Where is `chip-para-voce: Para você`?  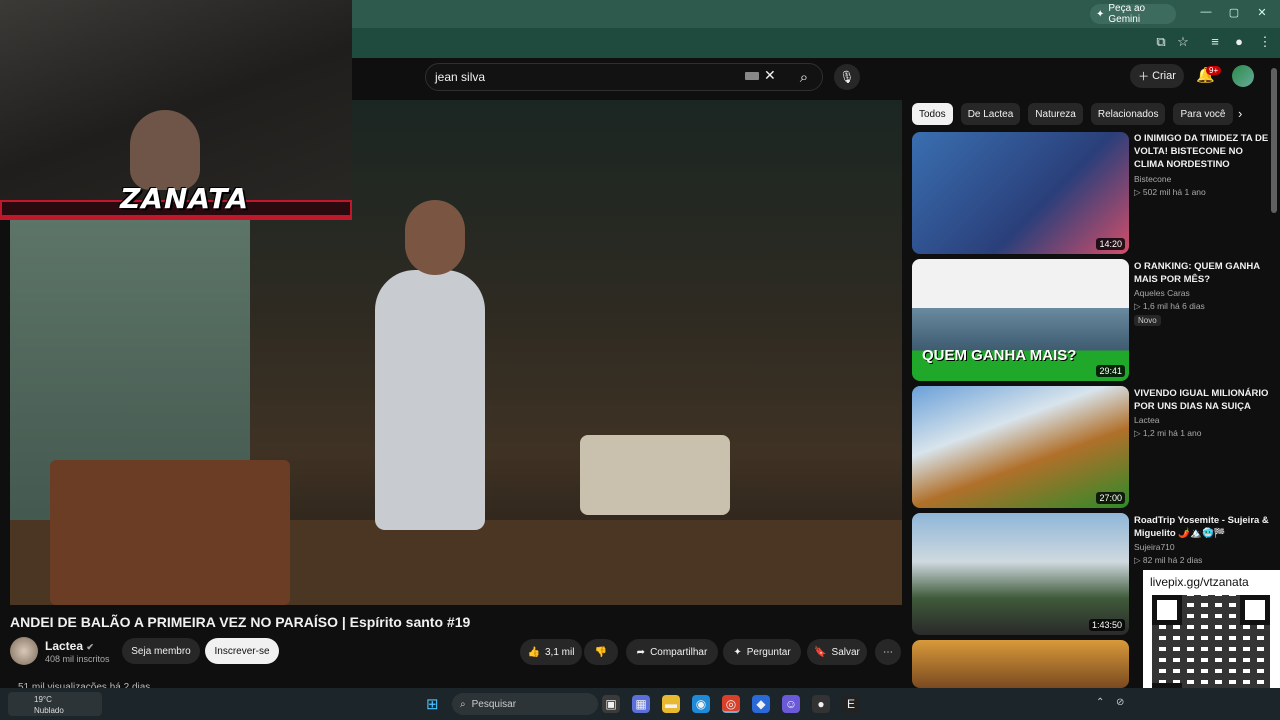 chip-para-voce: Para você is located at coordinates (1203, 114).